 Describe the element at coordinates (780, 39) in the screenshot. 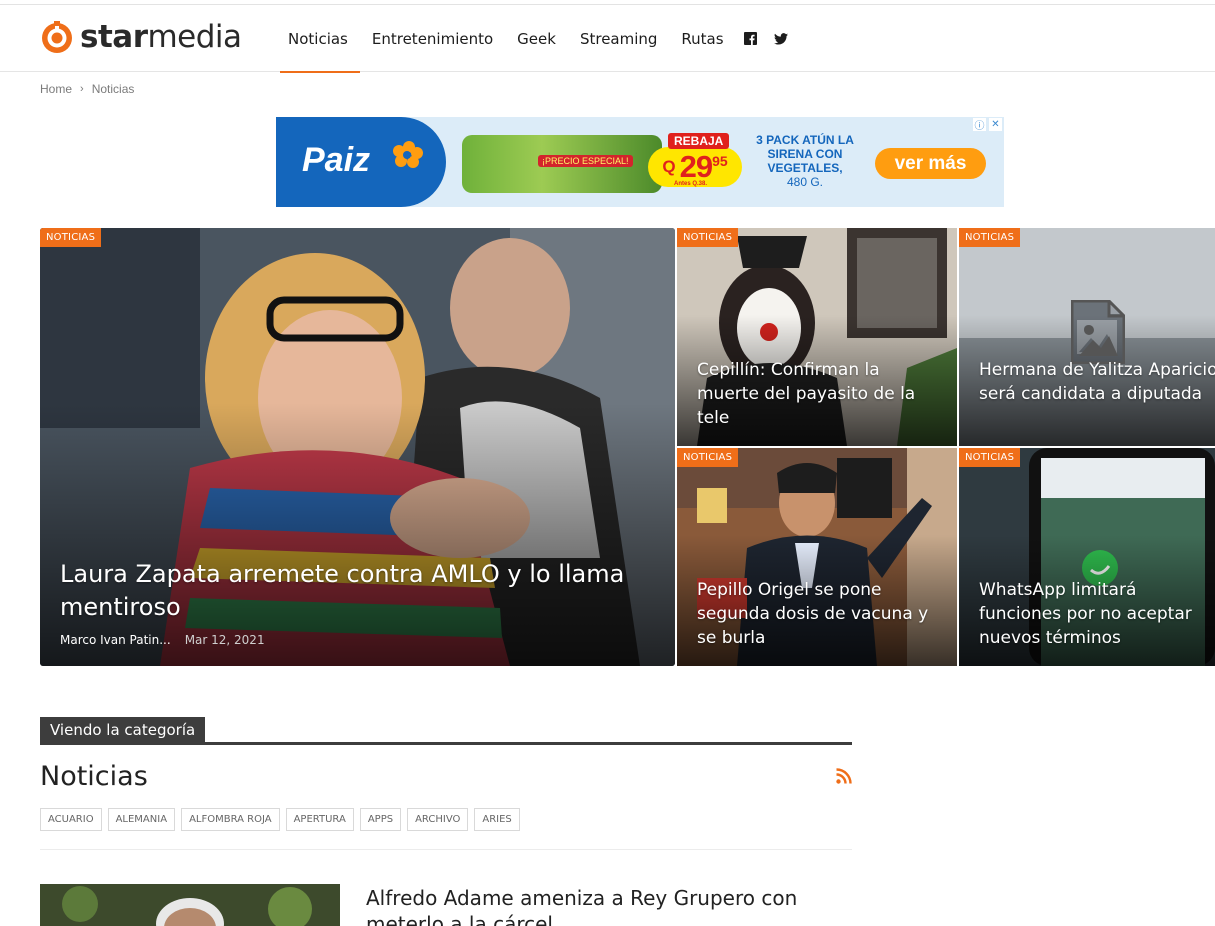

I see `twitter-icon` at that location.